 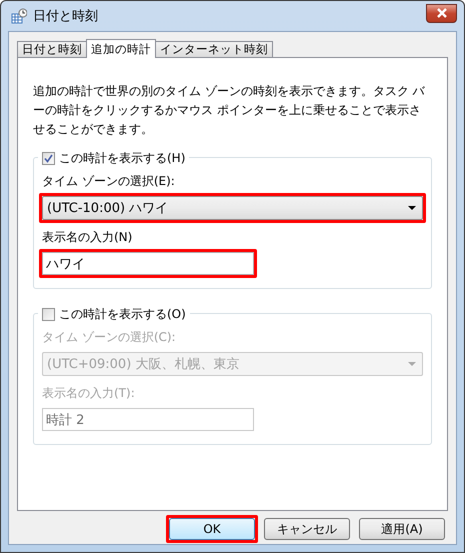 What do you see at coordinates (232, 208) in the screenshot?
I see `timezone-dropdown: (UTC-10:00) ハワイ` at bounding box center [232, 208].